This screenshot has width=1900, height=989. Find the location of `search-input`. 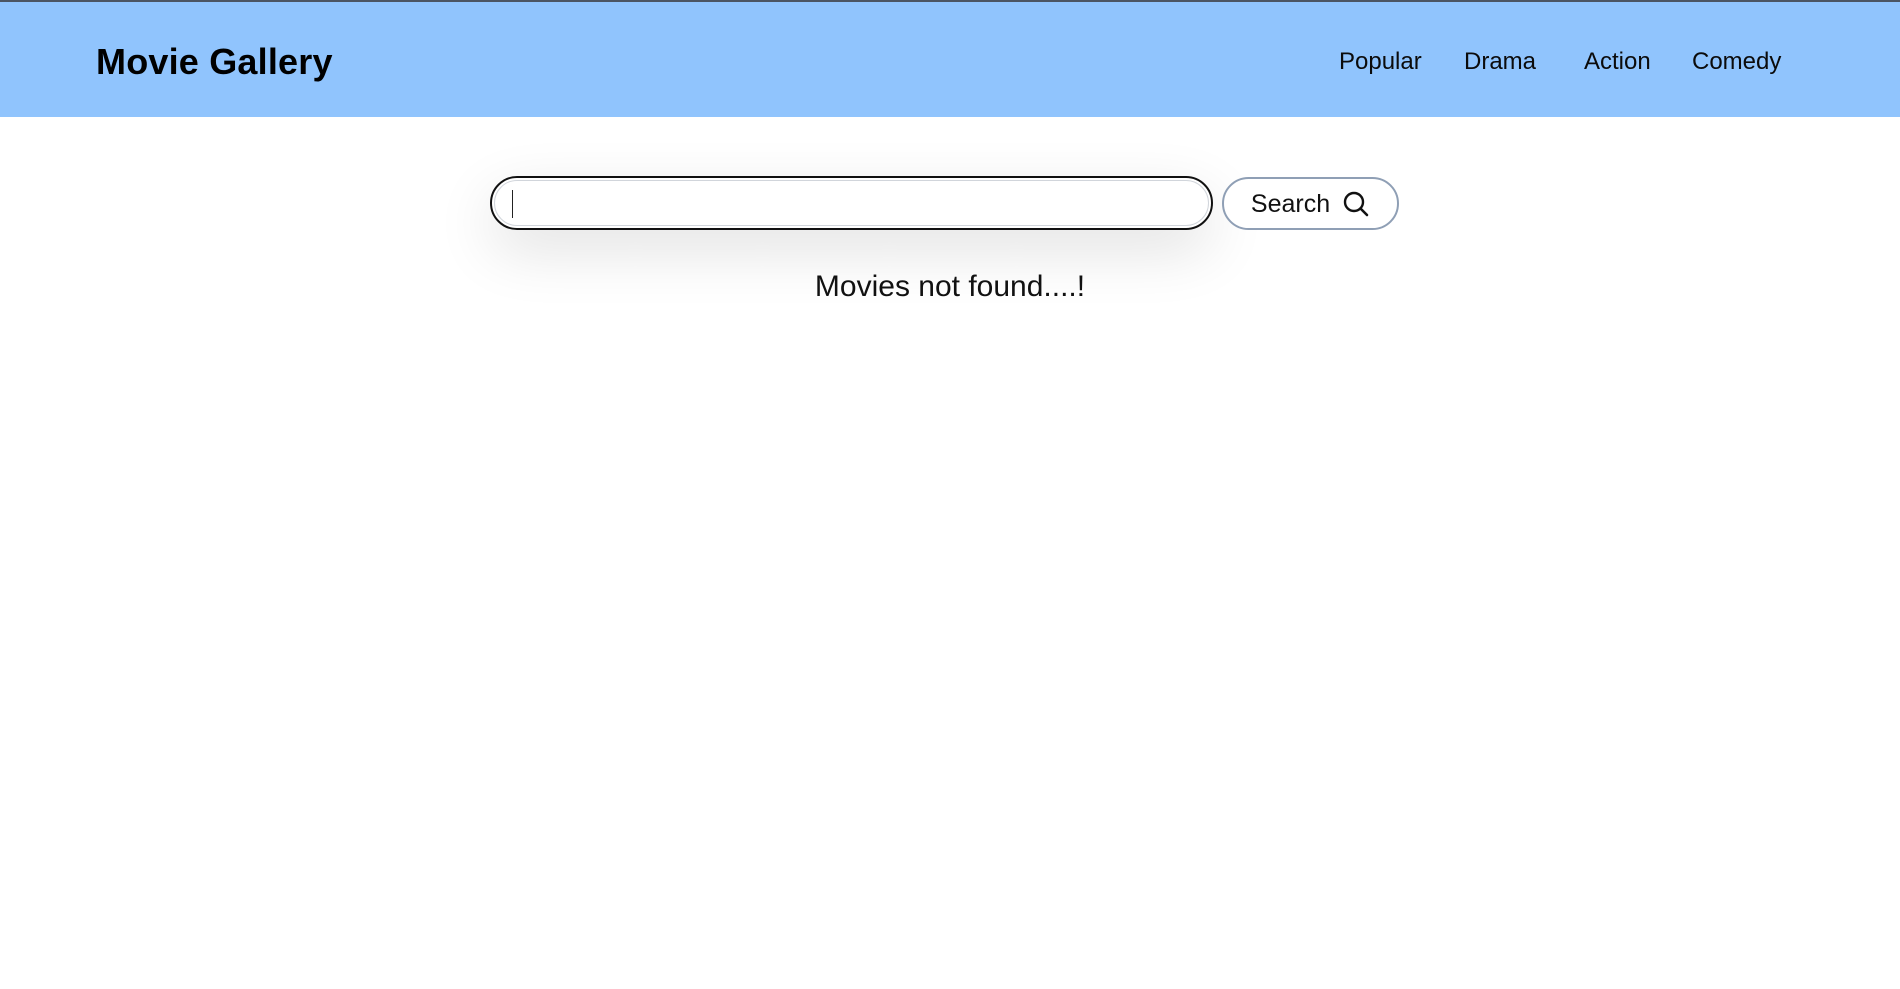

search-input is located at coordinates (851, 203).